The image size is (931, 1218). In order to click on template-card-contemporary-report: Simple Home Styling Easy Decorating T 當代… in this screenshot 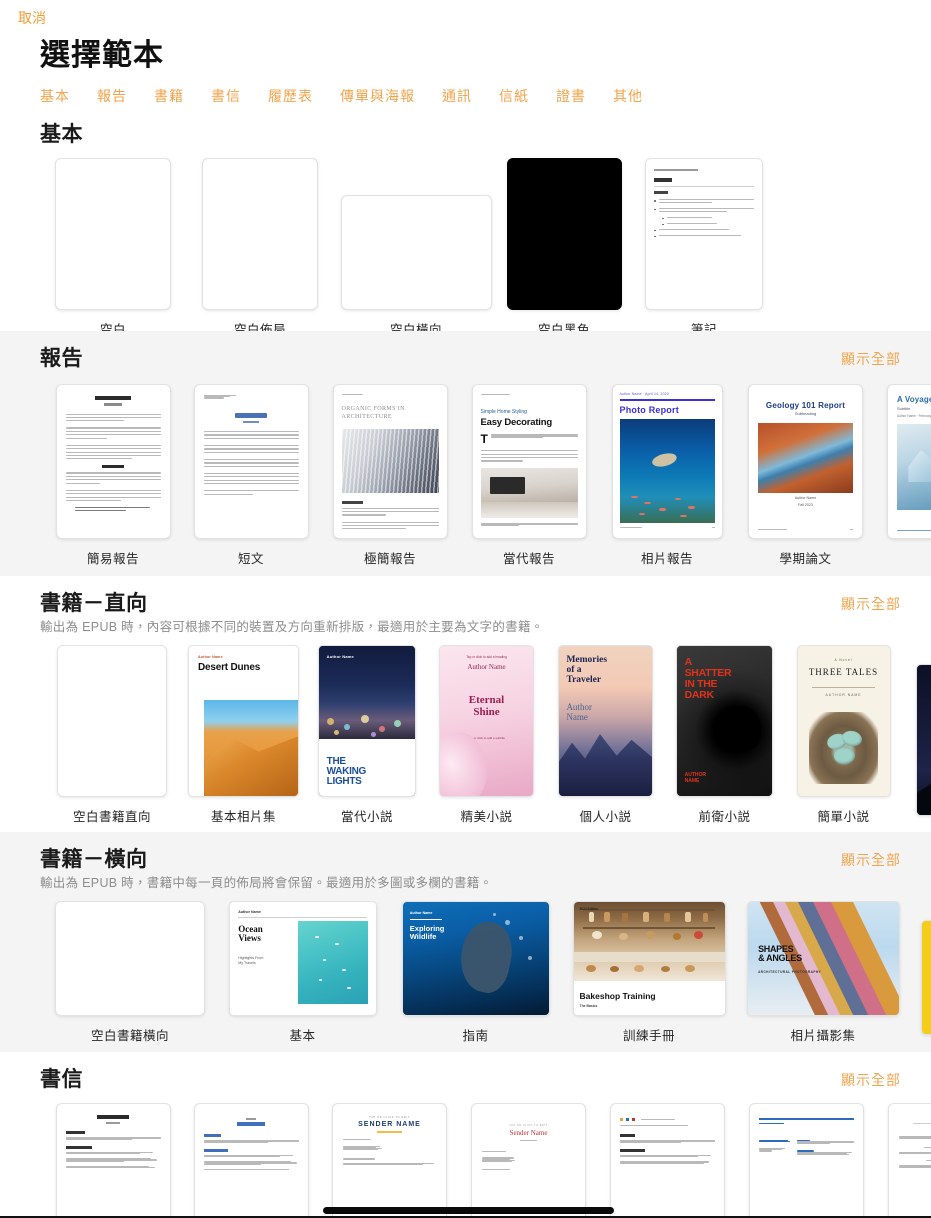, I will do `click(529, 475)`.